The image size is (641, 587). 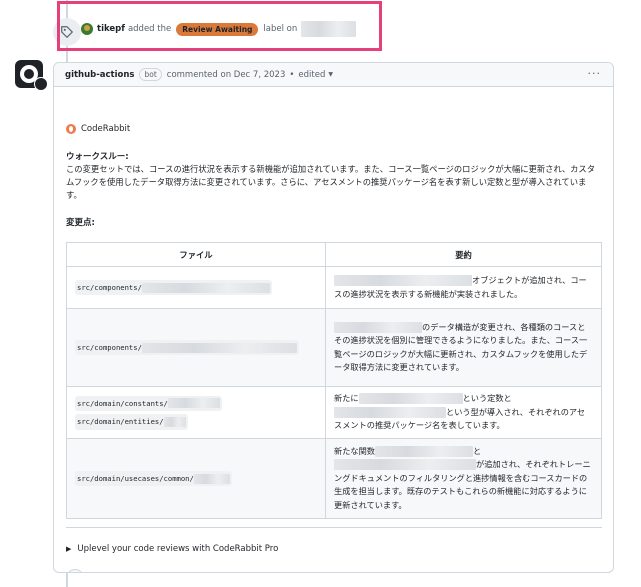 What do you see at coordinates (334, 527) in the screenshot?
I see `divider` at bounding box center [334, 527].